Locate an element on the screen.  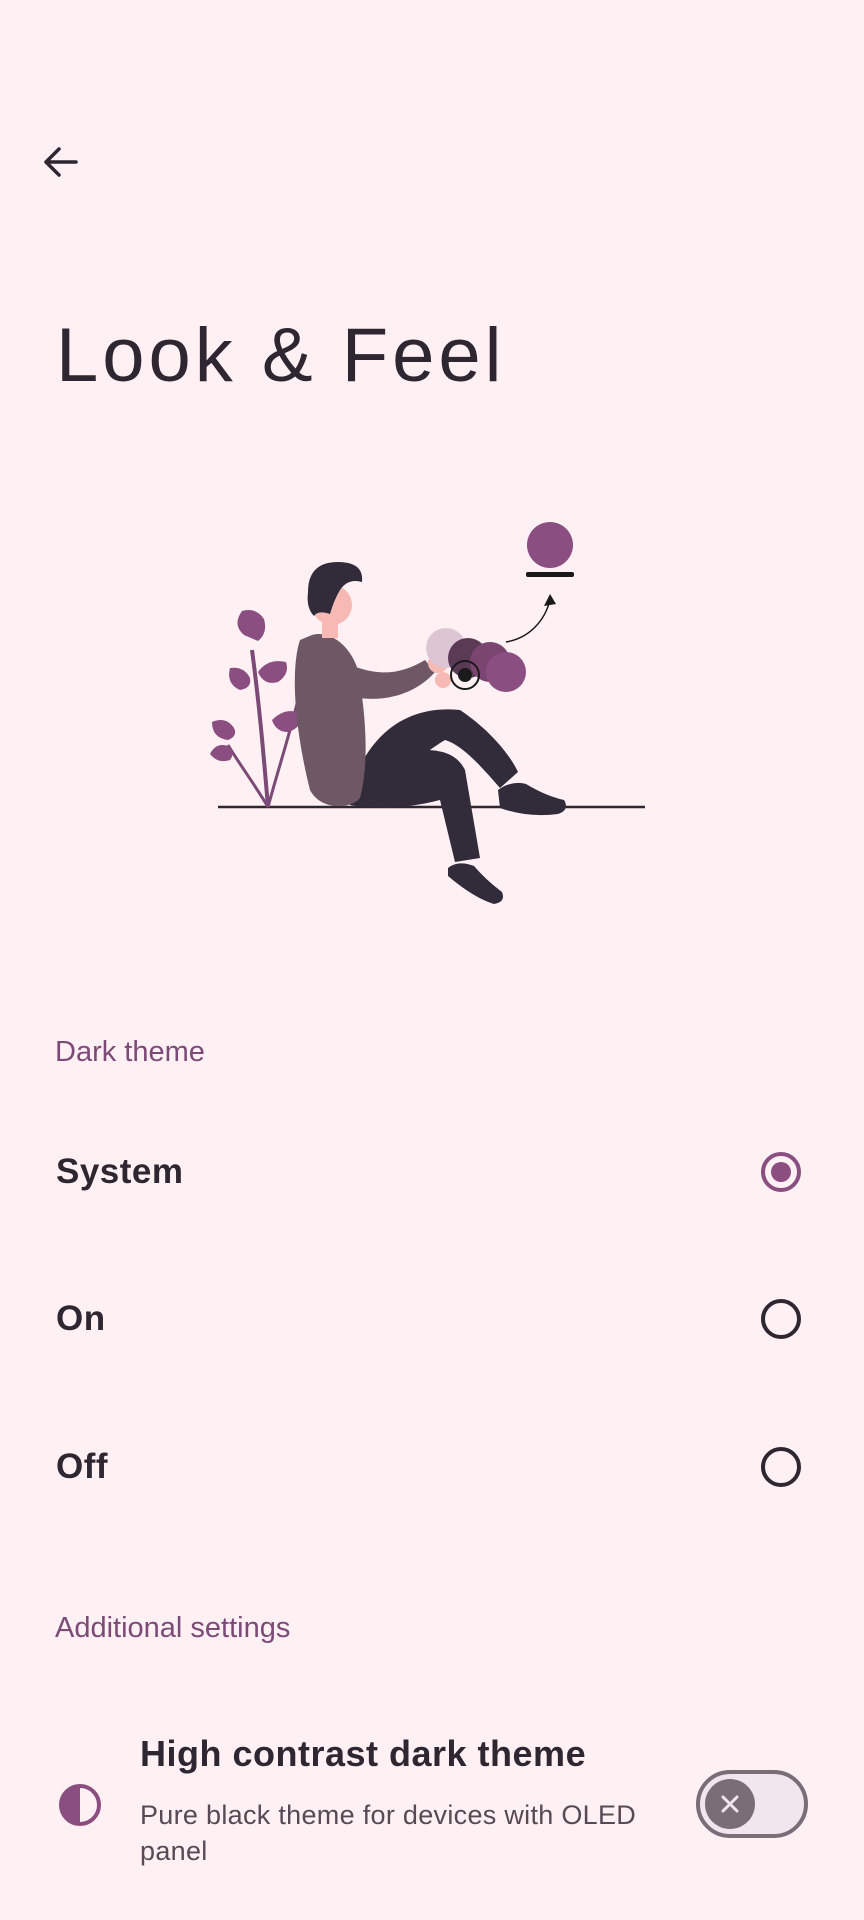
dark-theme-option-label: System is located at coordinates (120, 1171).